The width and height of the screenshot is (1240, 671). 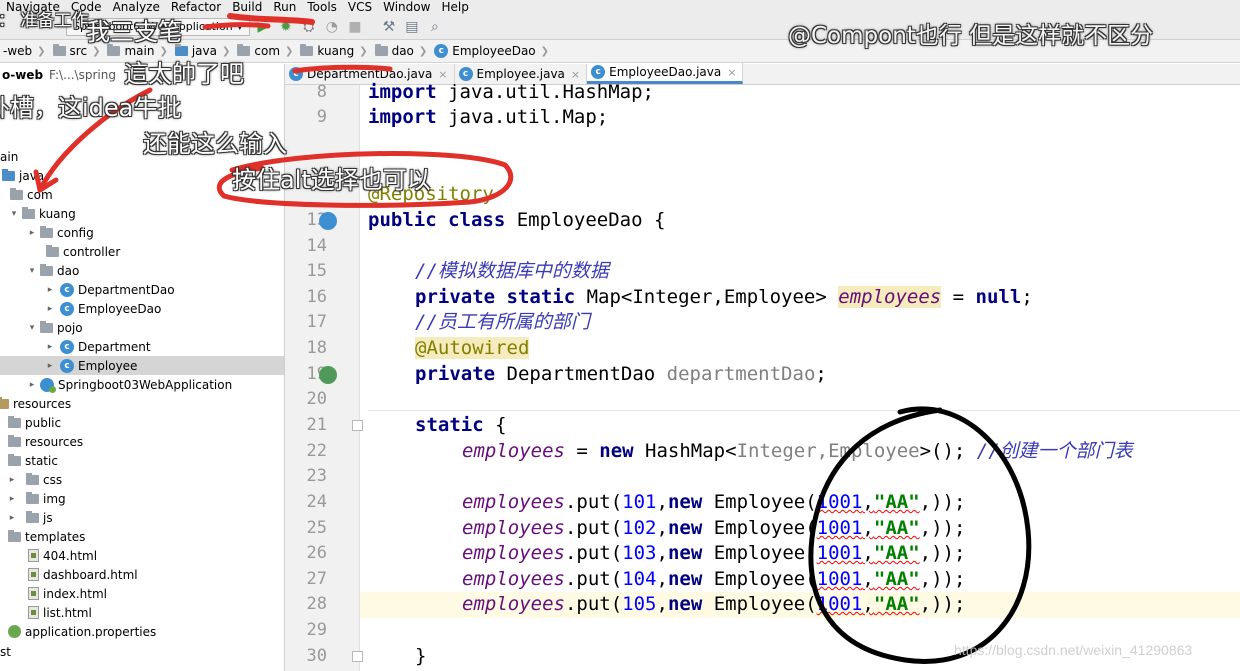 What do you see at coordinates (316, 451) in the screenshot?
I see `line-number: 22` at bounding box center [316, 451].